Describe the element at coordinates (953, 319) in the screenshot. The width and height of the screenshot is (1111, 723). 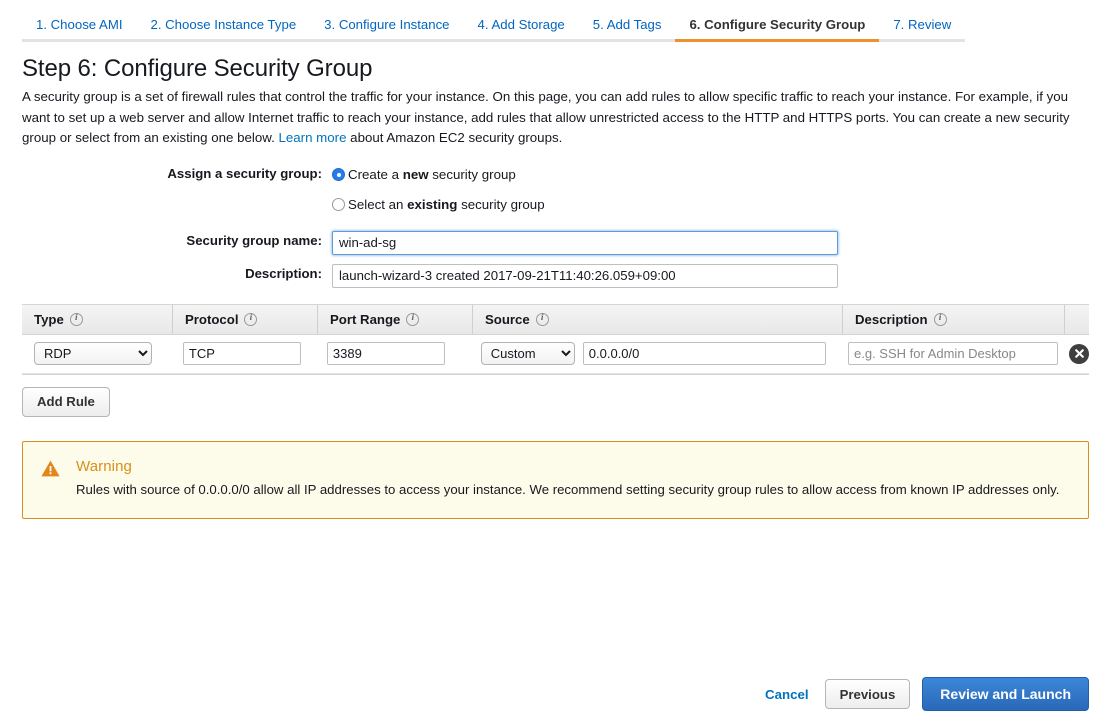
I see `column-header-description: Description i` at that location.